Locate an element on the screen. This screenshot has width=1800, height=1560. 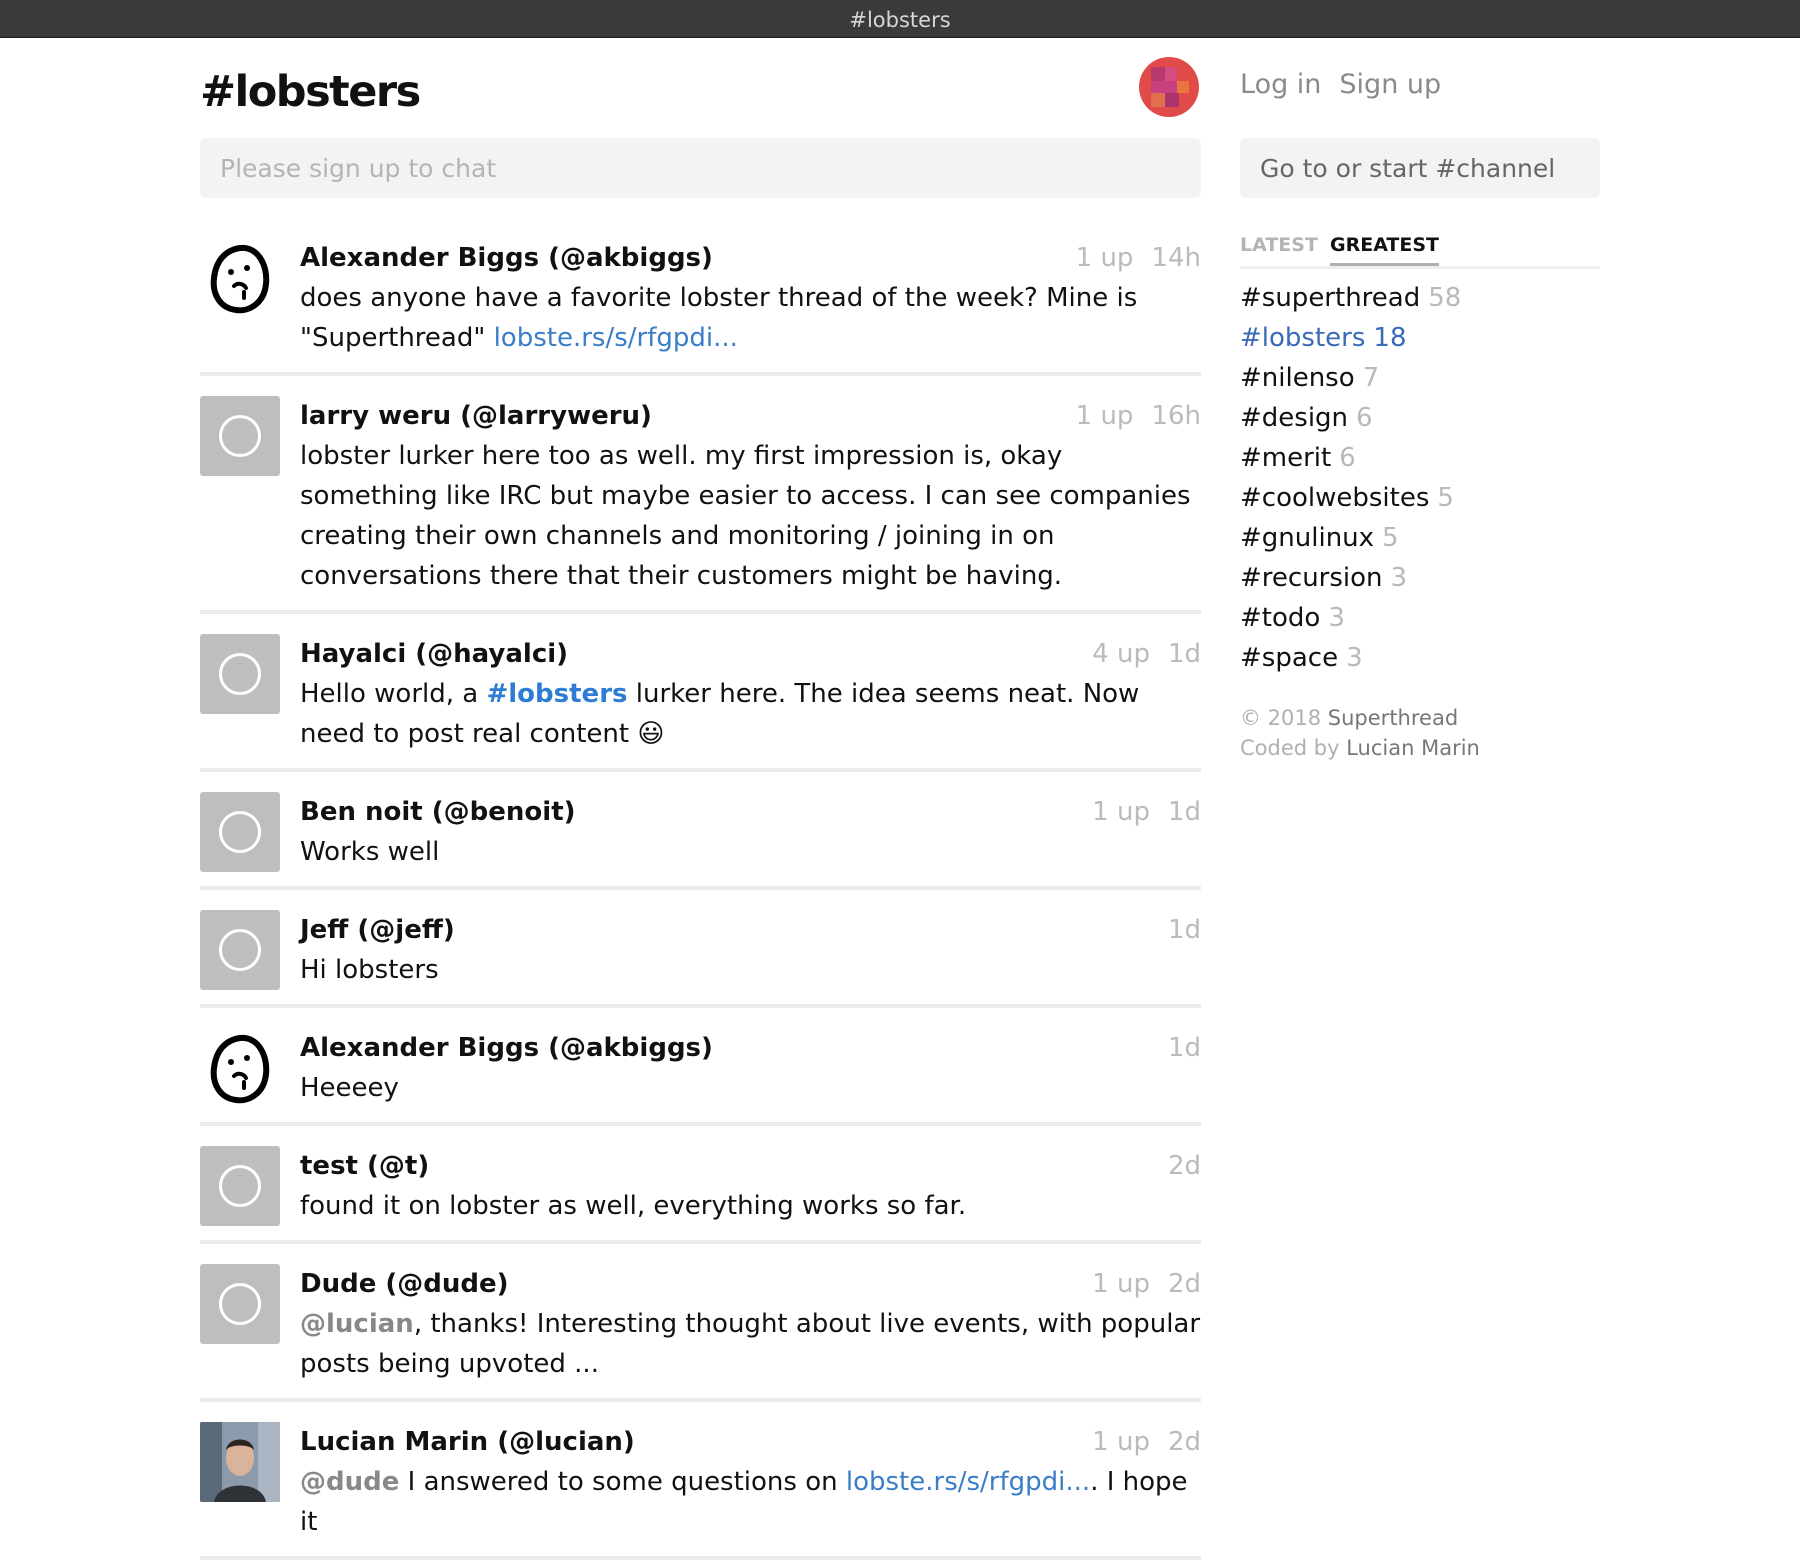
message-meta: 2d is located at coordinates (1184, 1166).